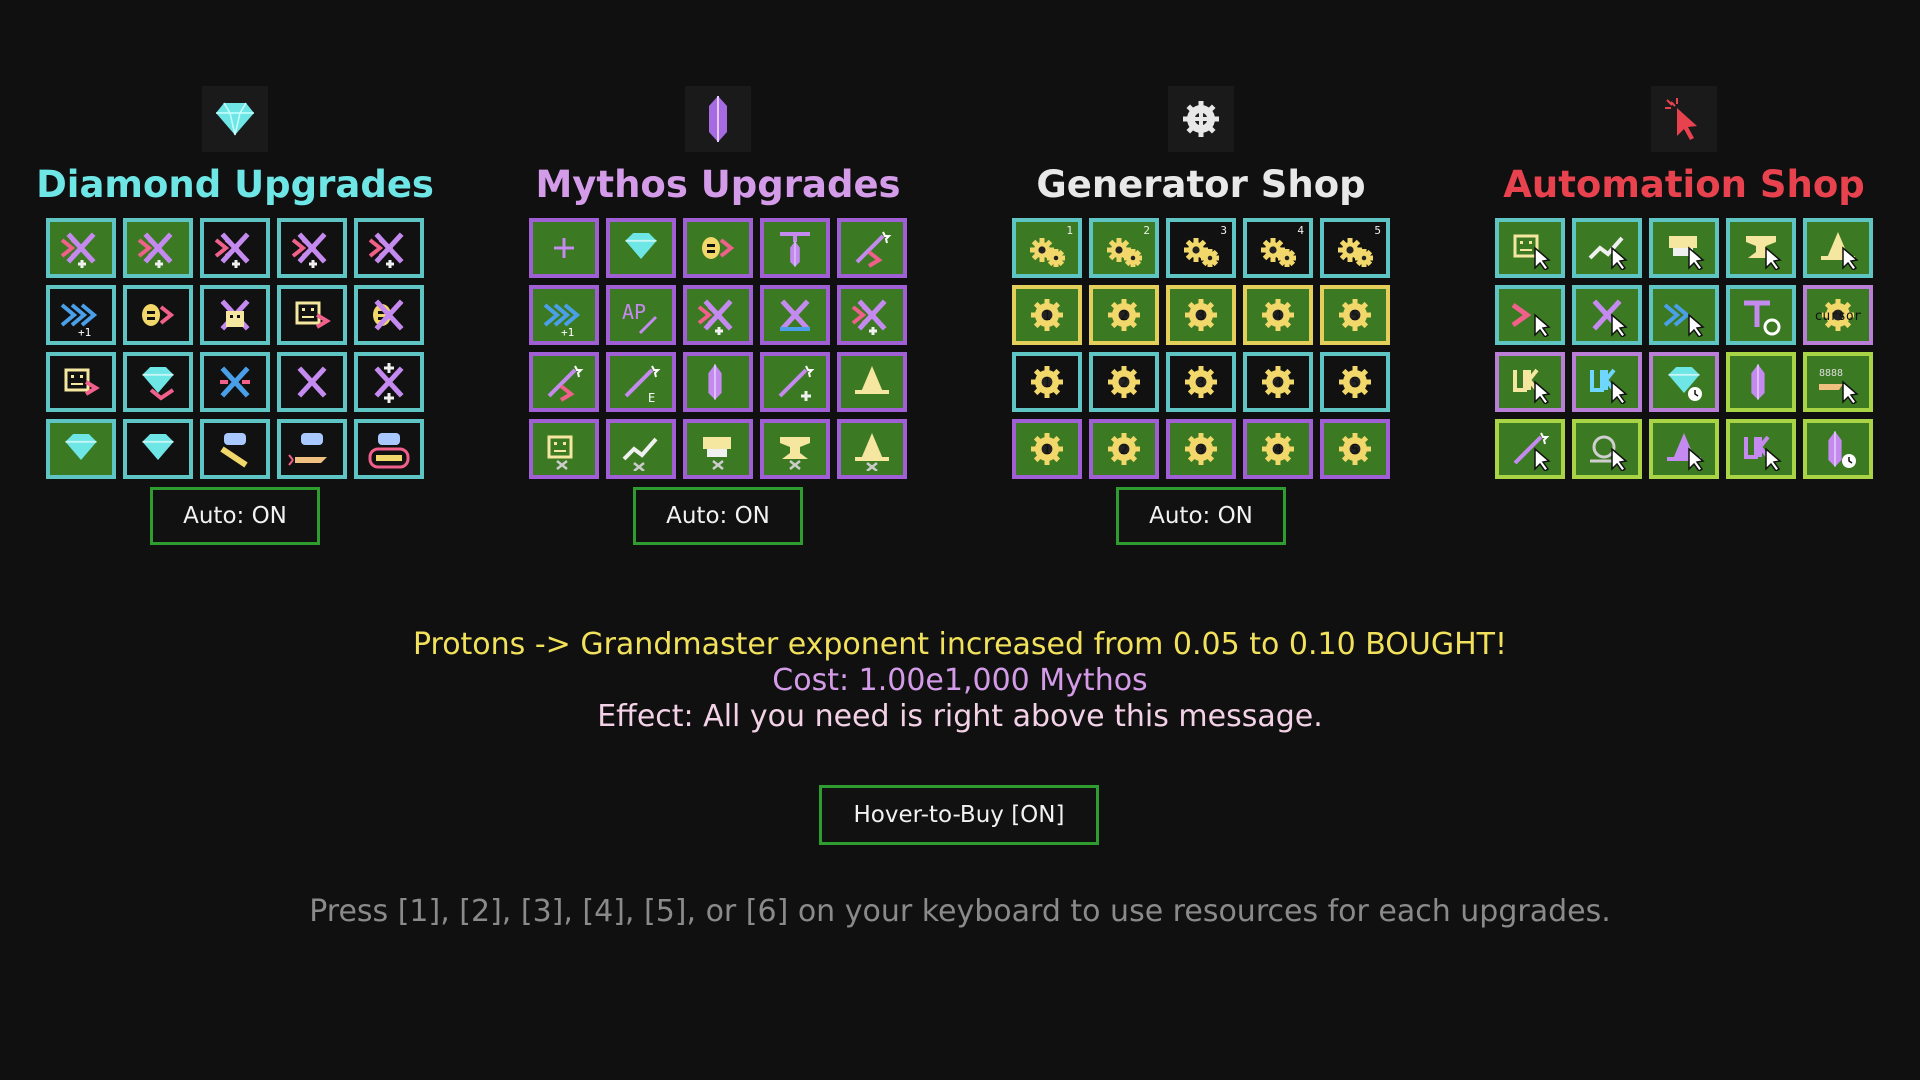 This screenshot has width=1920, height=1080. What do you see at coordinates (1278, 449) in the screenshot?
I see `generator-shop-tile-19: 4` at bounding box center [1278, 449].